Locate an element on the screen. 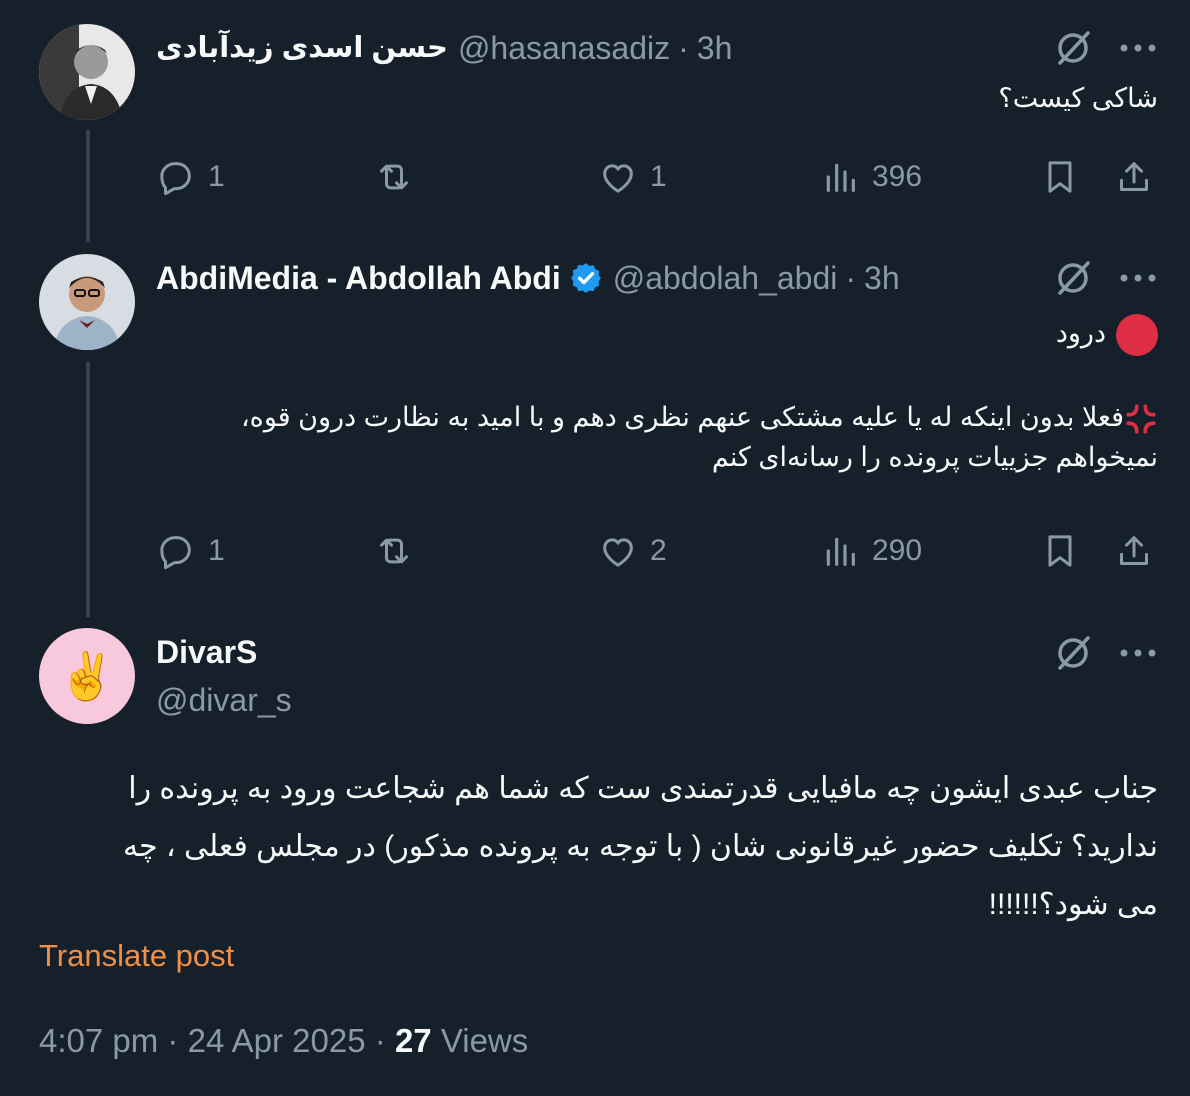 The width and height of the screenshot is (1190, 1096). red-circle-emoji is located at coordinates (1137, 334).